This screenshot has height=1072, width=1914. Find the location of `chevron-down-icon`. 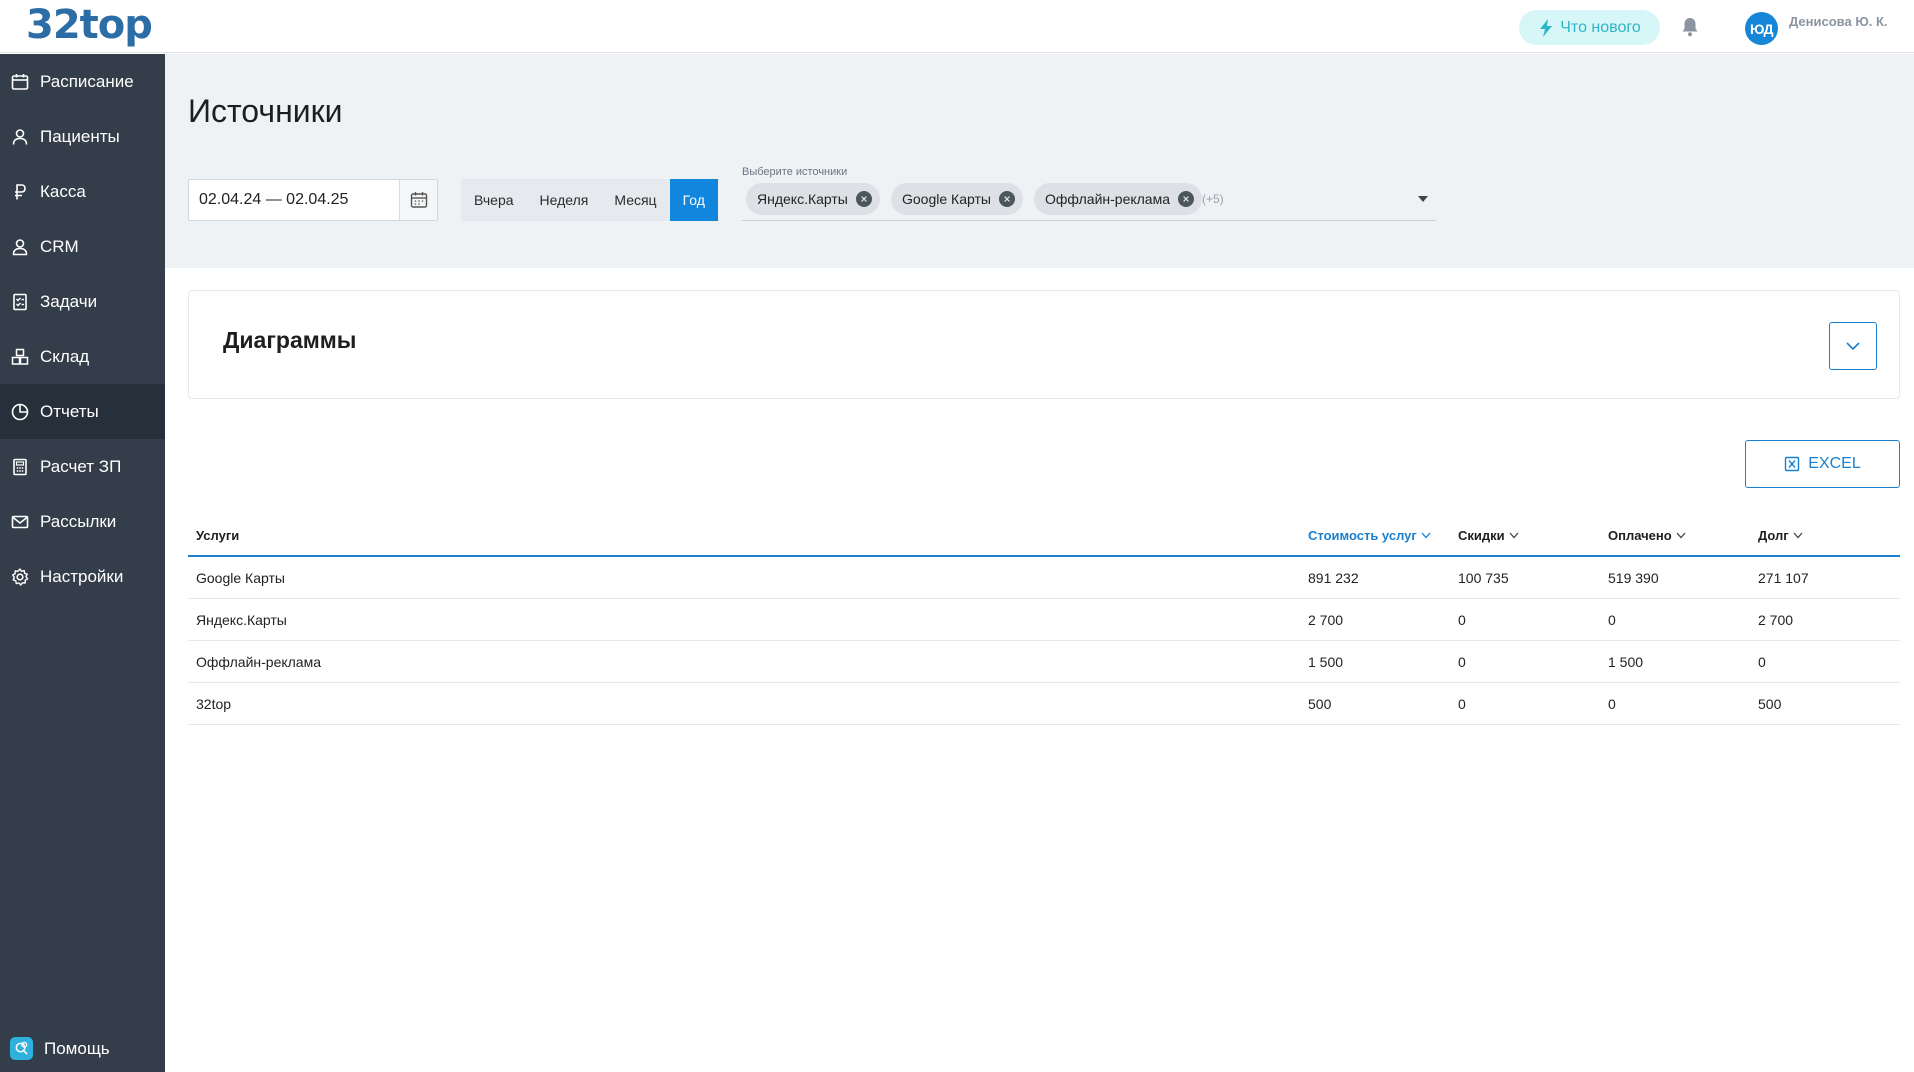

chevron-down-icon is located at coordinates (1853, 346).